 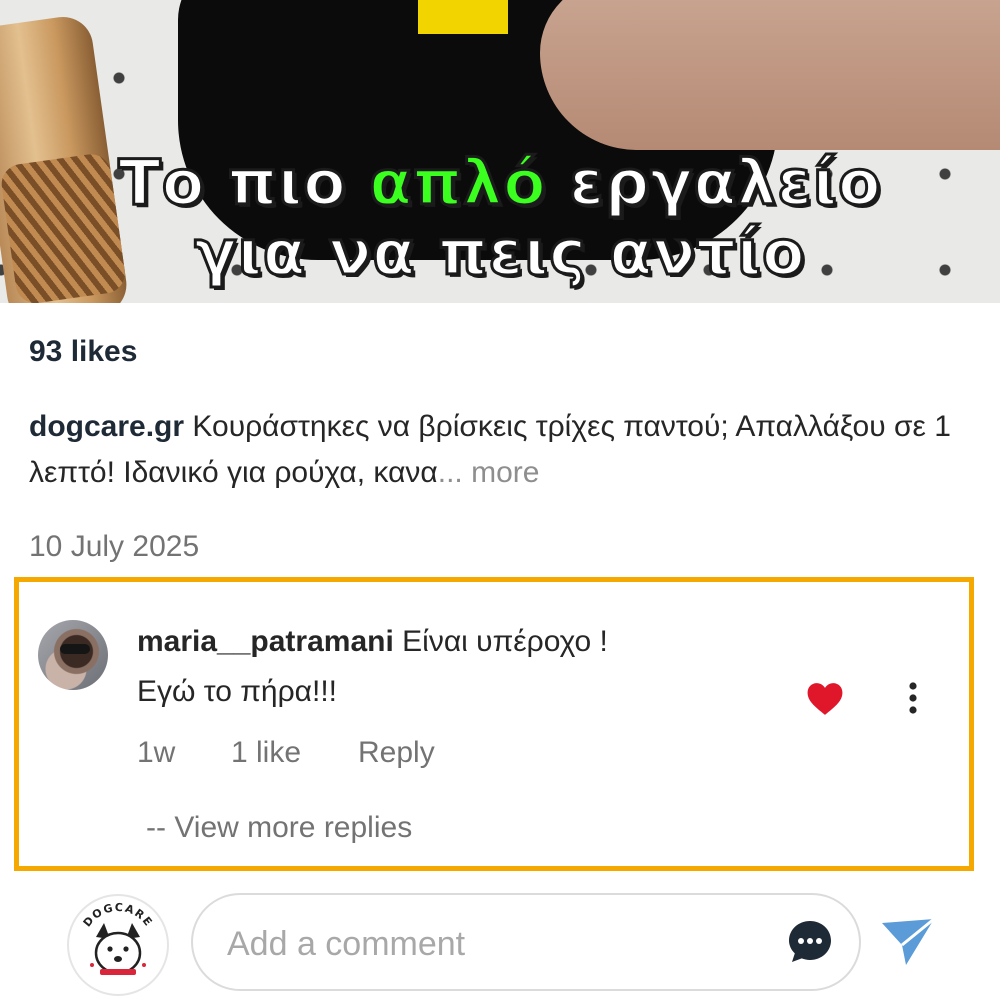 What do you see at coordinates (75, 649) in the screenshot?
I see `avatar-sunglasses` at bounding box center [75, 649].